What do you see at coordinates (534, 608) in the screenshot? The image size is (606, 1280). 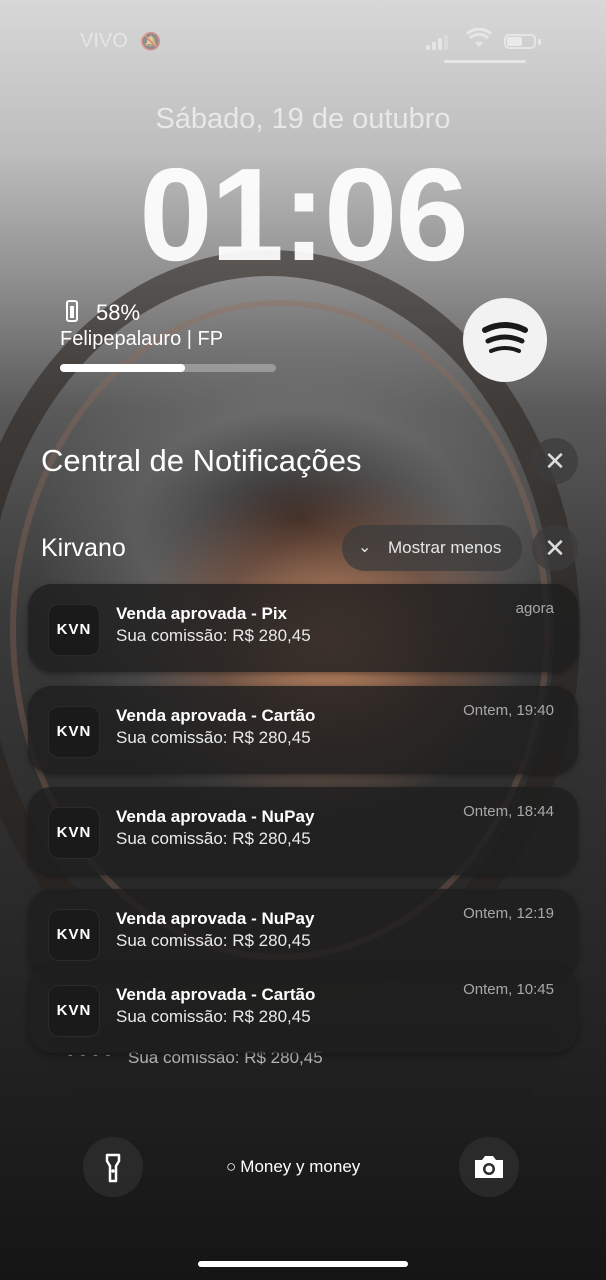 I see `notification-time: agora` at bounding box center [534, 608].